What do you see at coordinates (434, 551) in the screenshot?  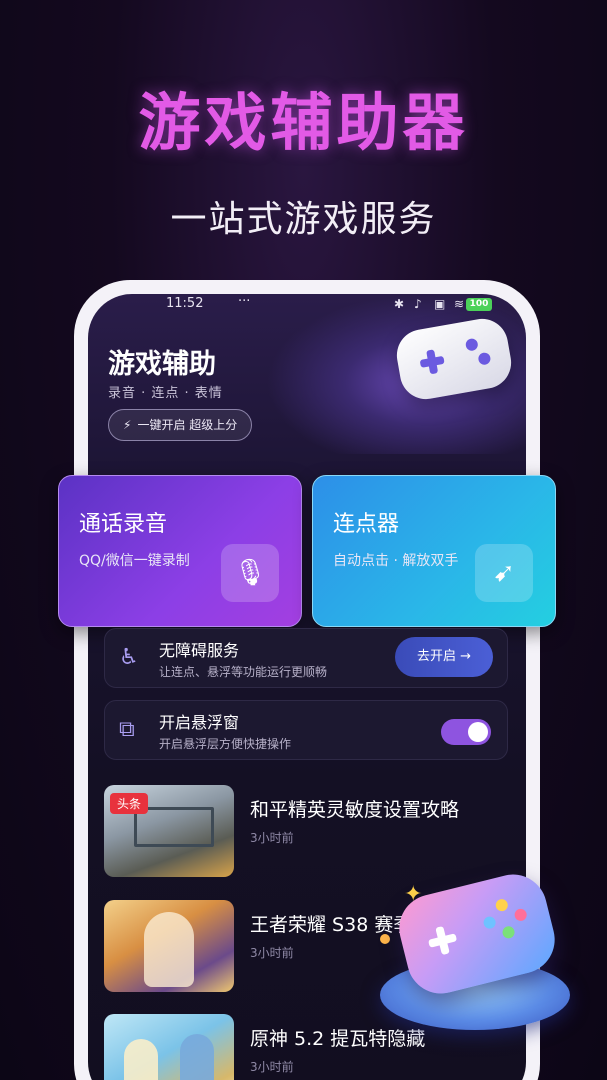 I see `auto-clicker-card: 连点器 自动点击 · 解放双手 ➹` at bounding box center [434, 551].